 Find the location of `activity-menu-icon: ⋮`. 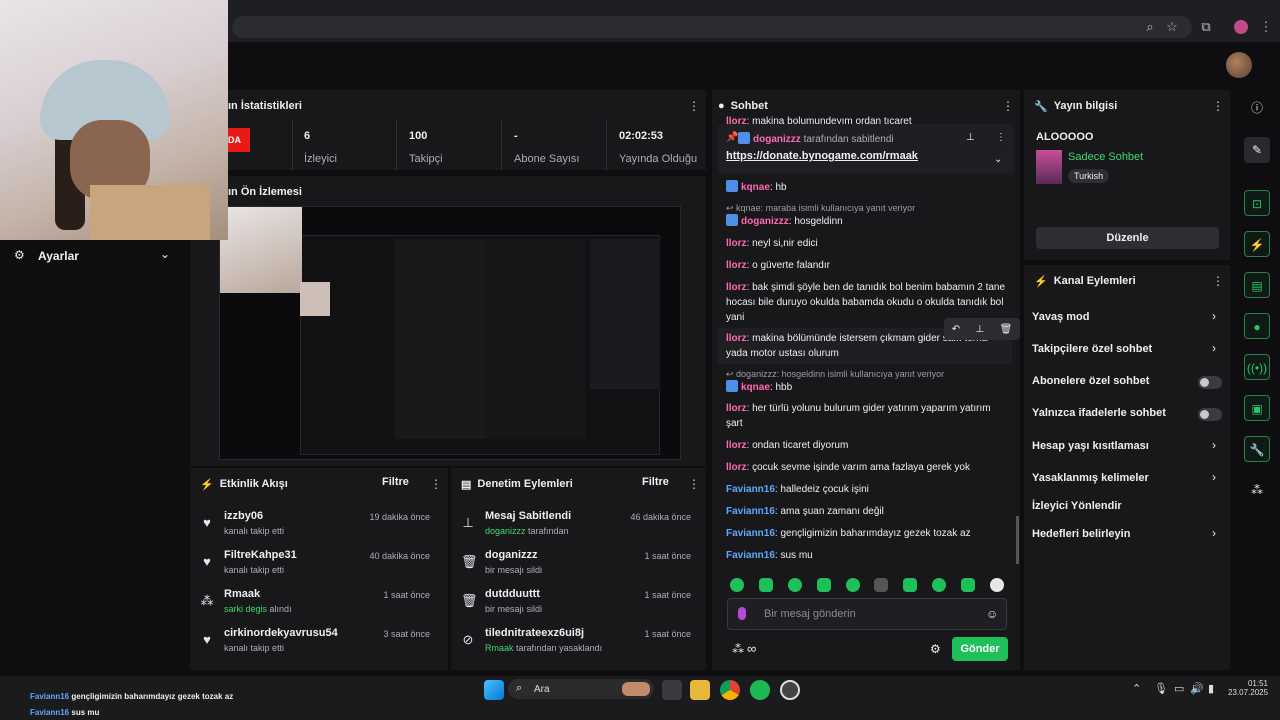

activity-menu-icon: ⋮ is located at coordinates (436, 484).